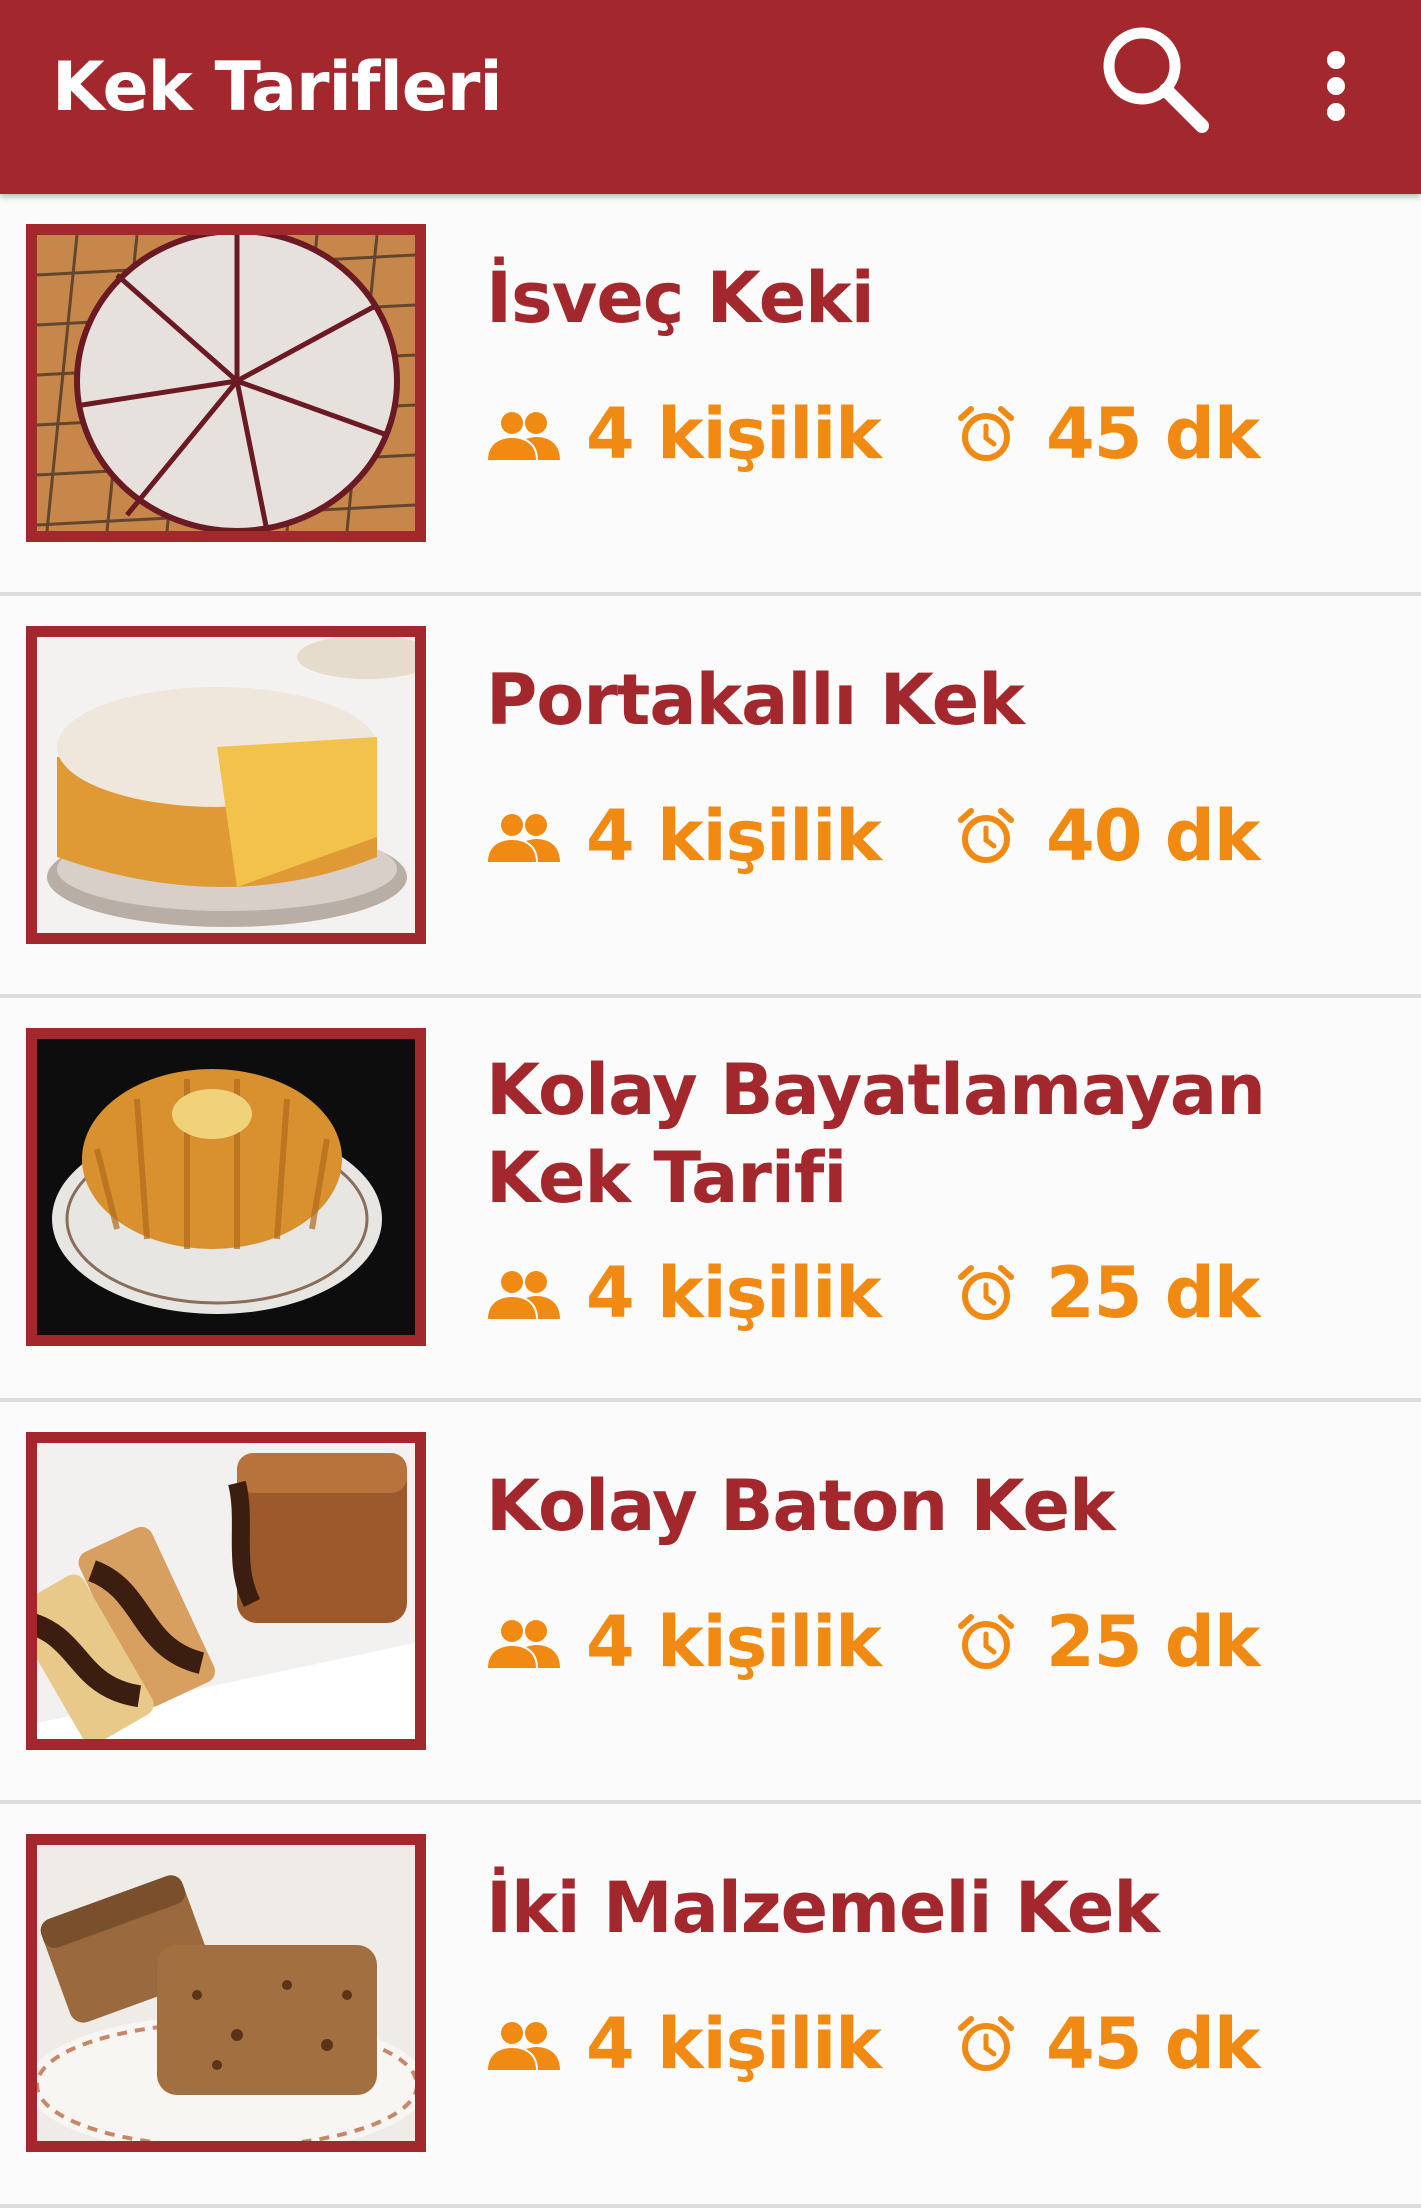  I want to click on more-vert-icon, so click(1336, 86).